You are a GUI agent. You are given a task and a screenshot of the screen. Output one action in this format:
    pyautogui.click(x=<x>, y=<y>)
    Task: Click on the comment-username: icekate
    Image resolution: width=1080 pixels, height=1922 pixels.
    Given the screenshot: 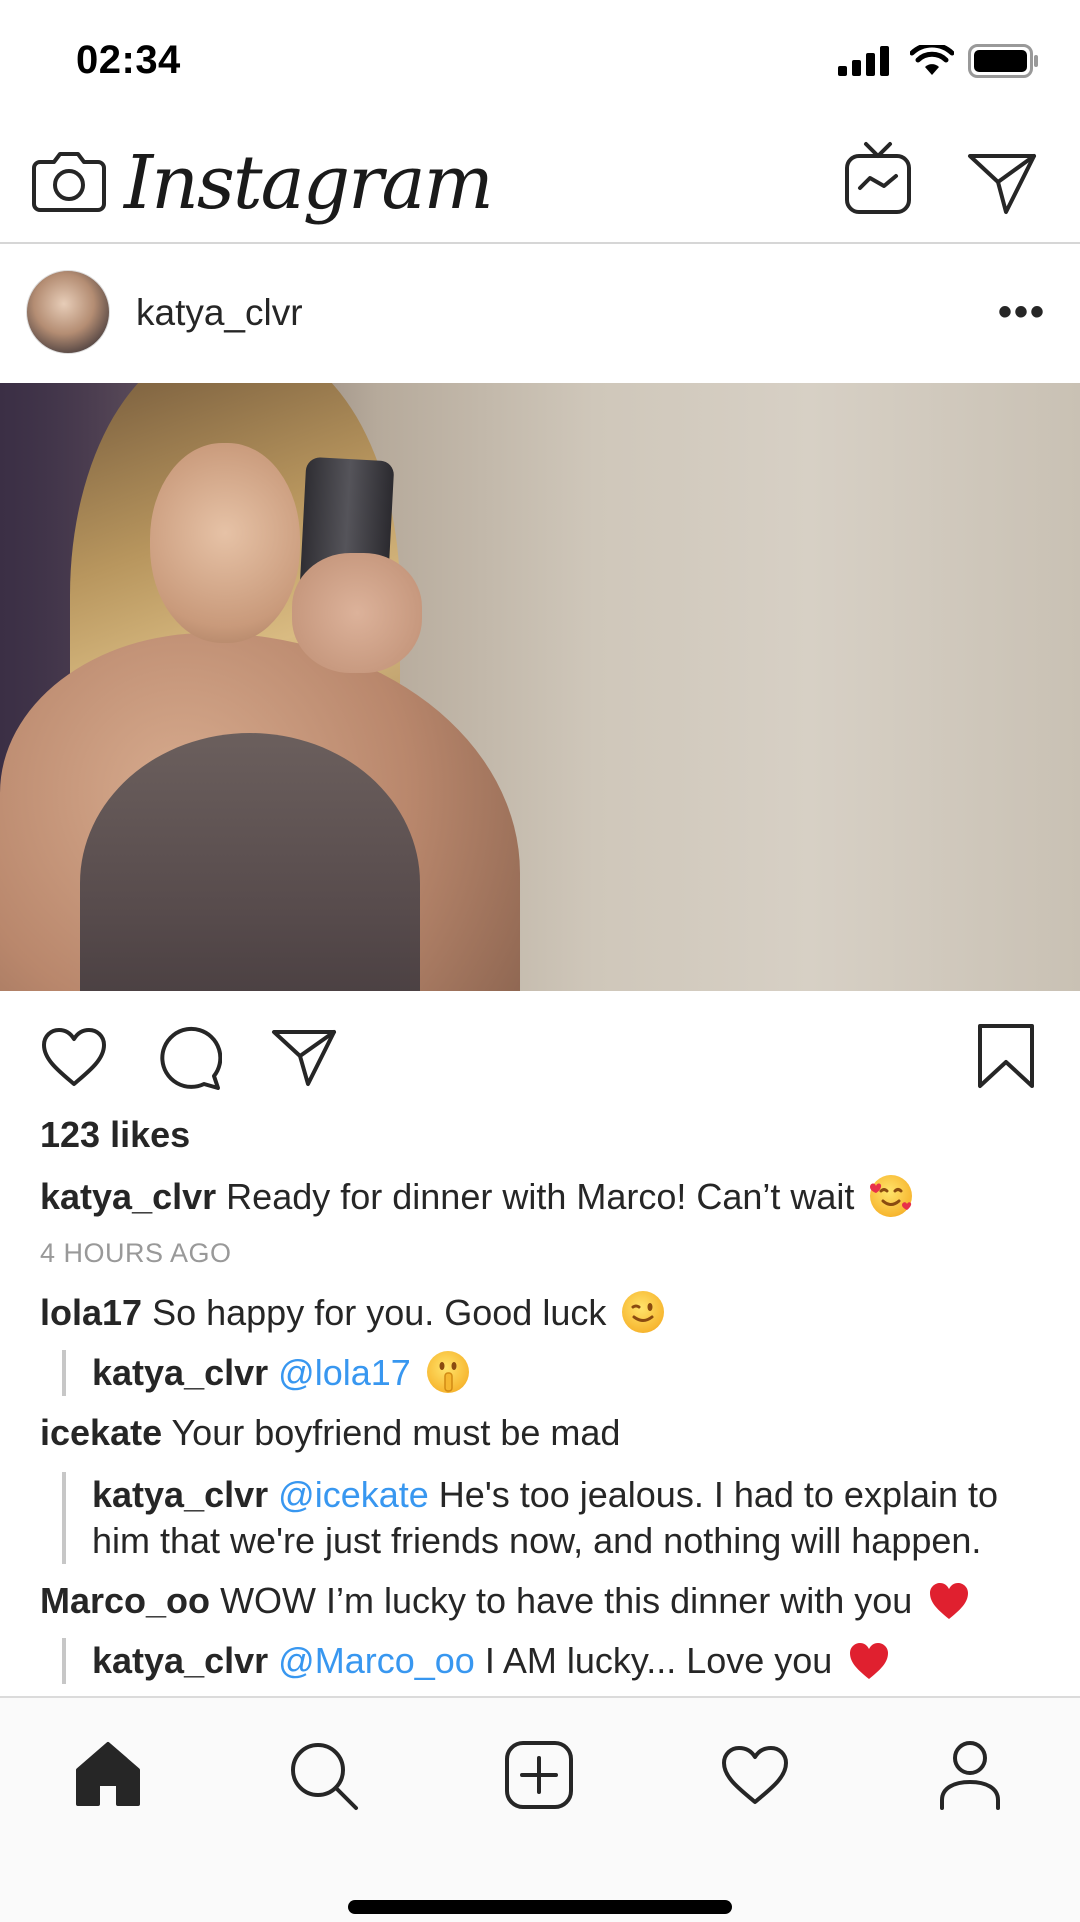 What is the action you would take?
    pyautogui.click(x=101, y=1432)
    